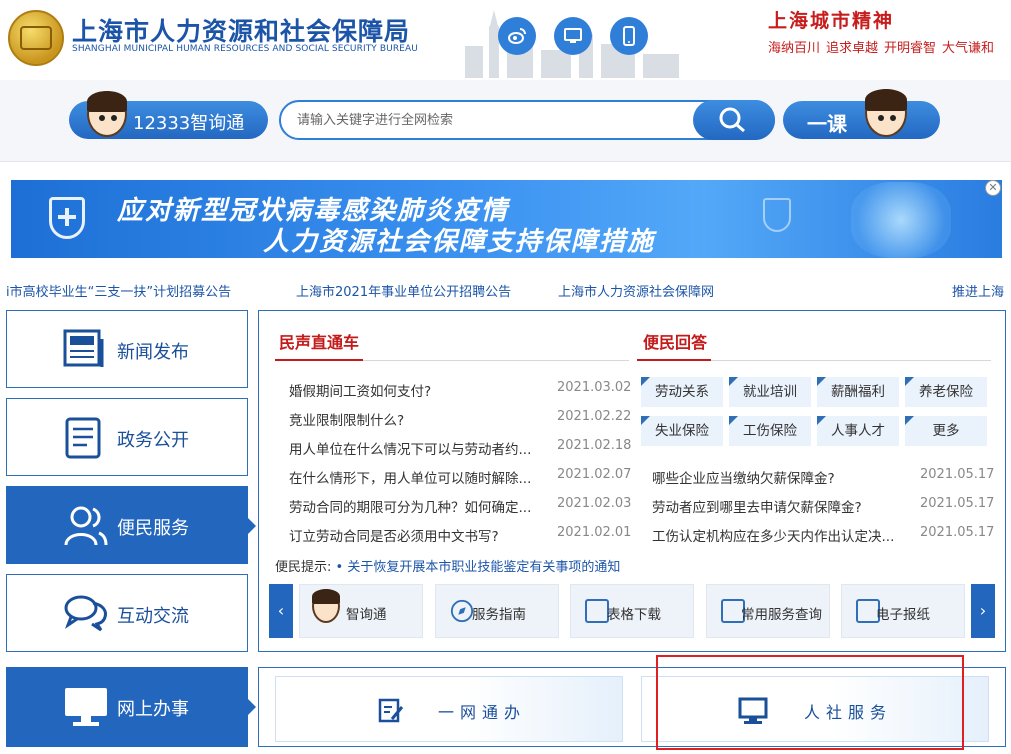  Describe the element at coordinates (319, 341) in the screenshot. I see `voices-section-title: 民声直通车` at that location.